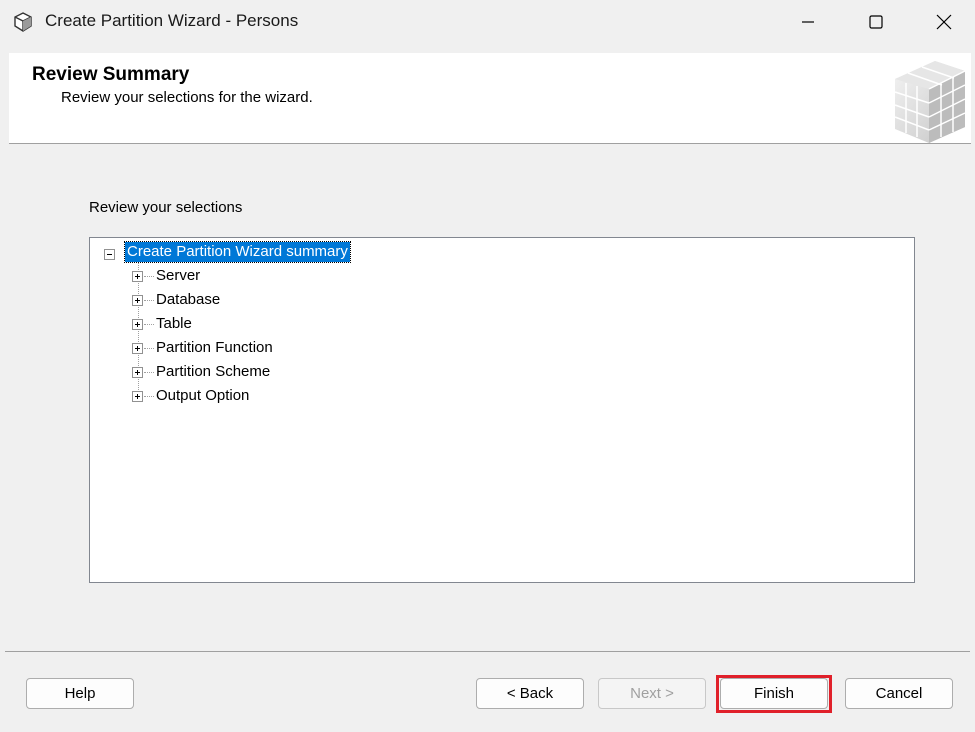  Describe the element at coordinates (80, 693) in the screenshot. I see `help-button: Help` at that location.